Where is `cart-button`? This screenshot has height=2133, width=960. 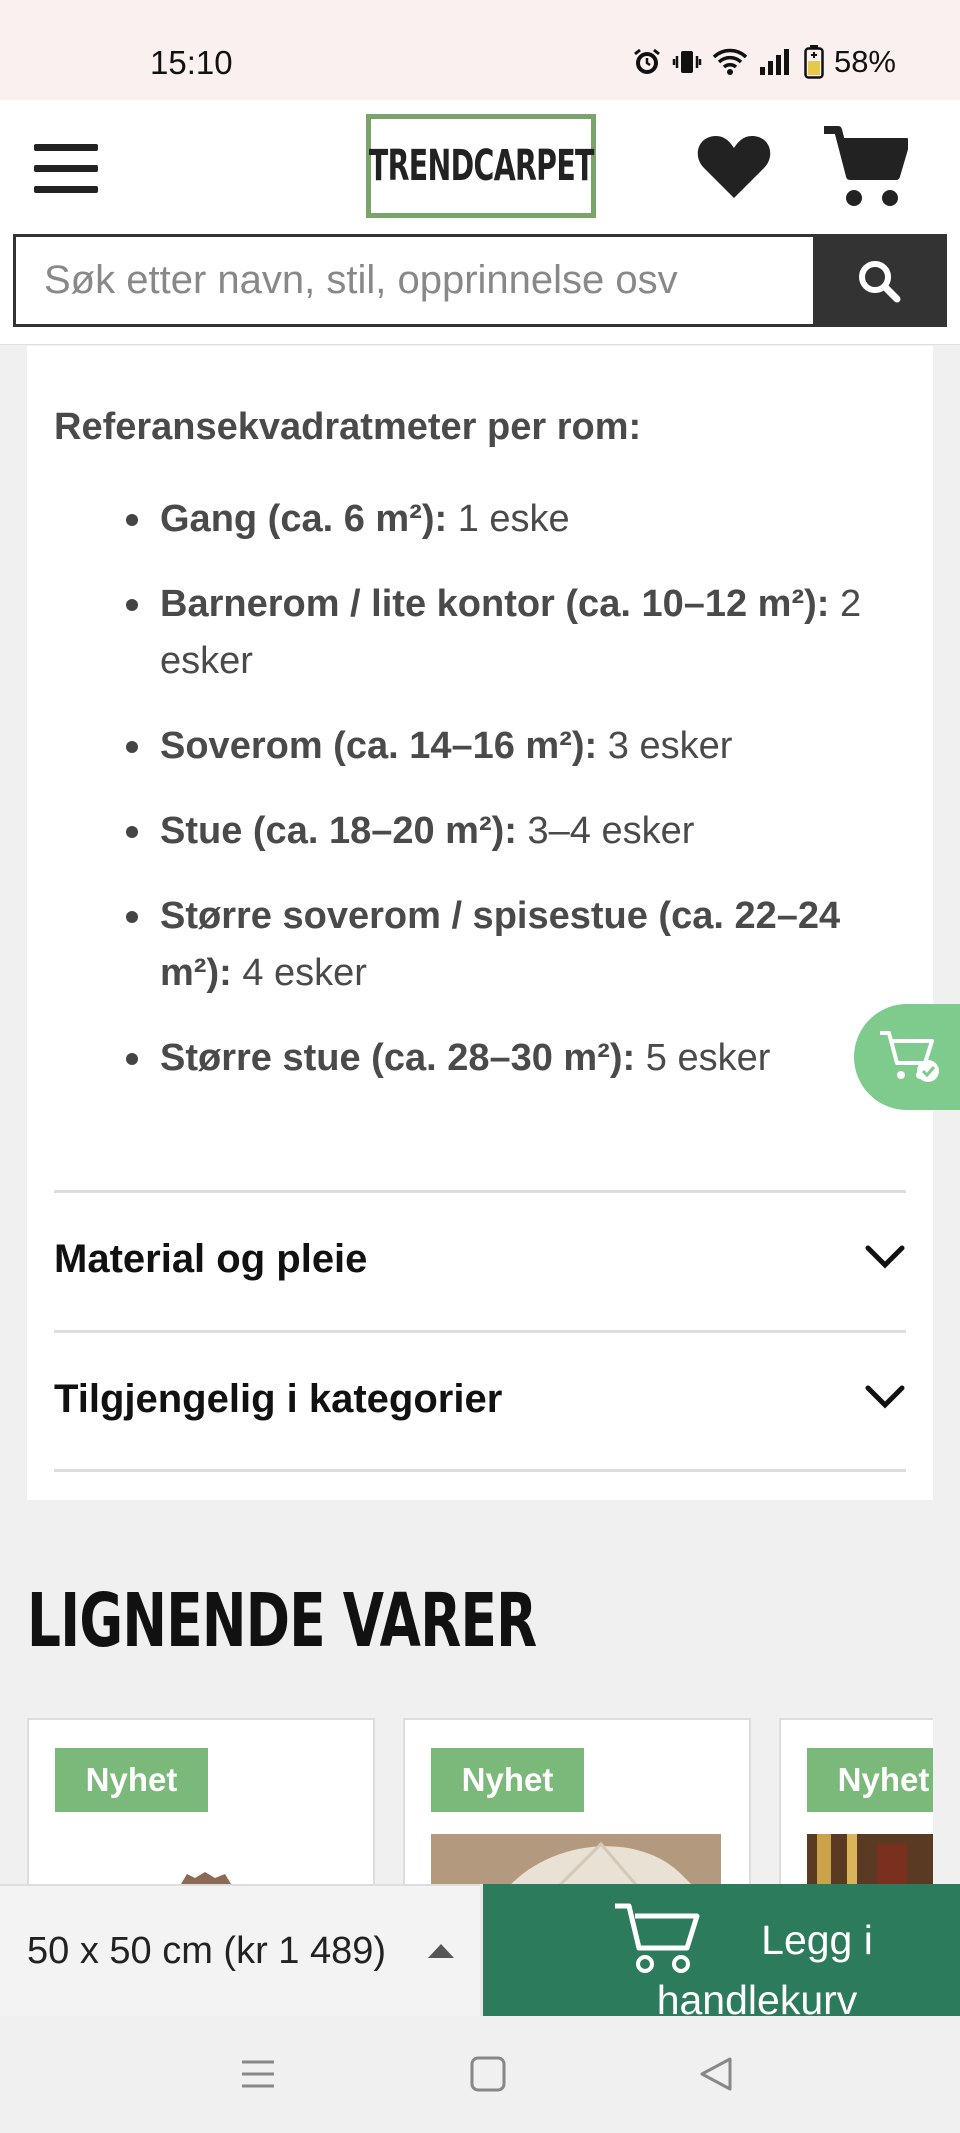
cart-button is located at coordinates (866, 170).